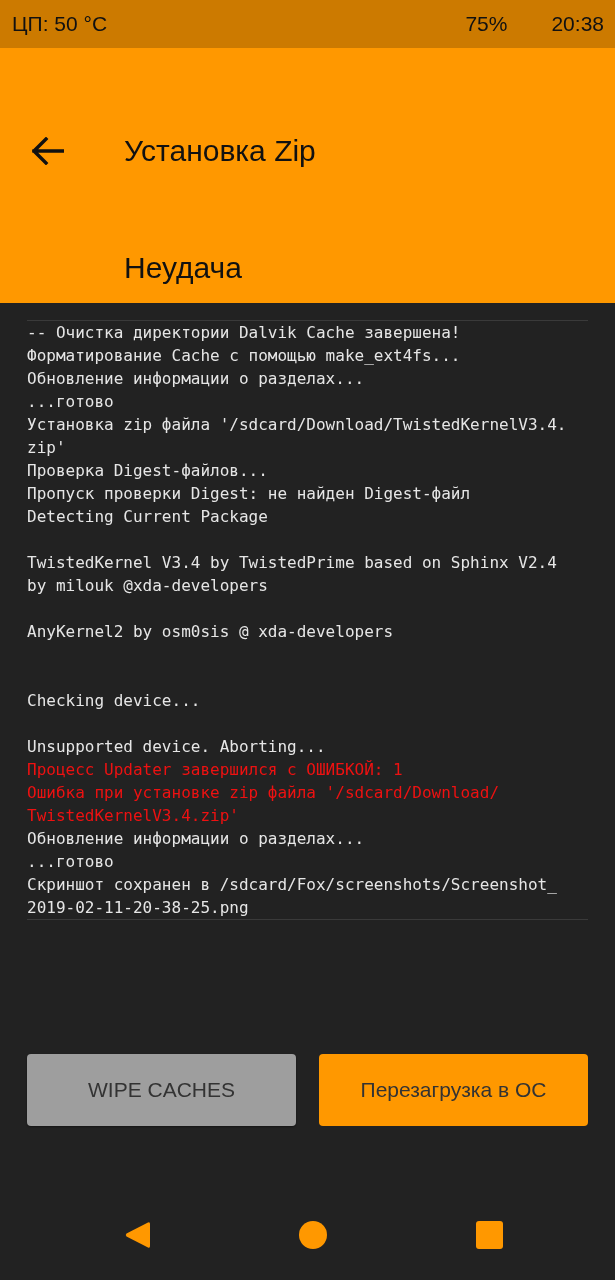 Image resolution: width=615 pixels, height=1280 pixels. Describe the element at coordinates (183, 268) in the screenshot. I see `result-status: Неудача` at that location.